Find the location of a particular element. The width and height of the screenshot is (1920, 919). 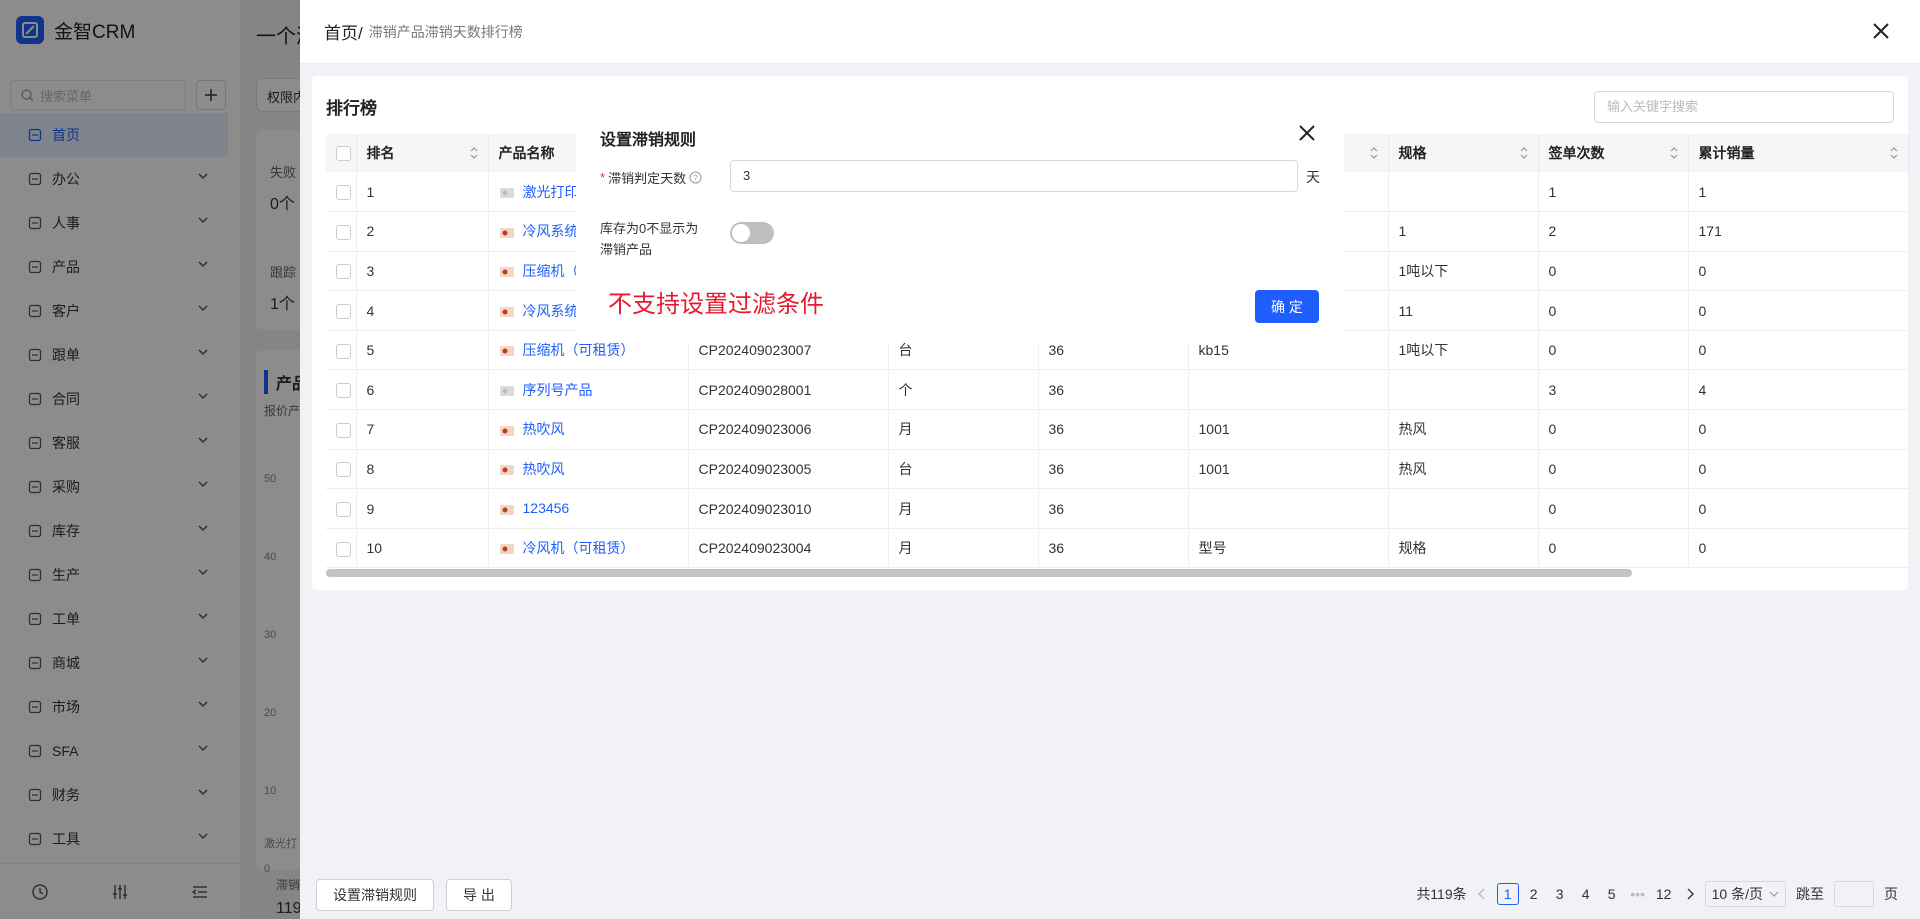

prev-page-icon is located at coordinates (1482, 894).